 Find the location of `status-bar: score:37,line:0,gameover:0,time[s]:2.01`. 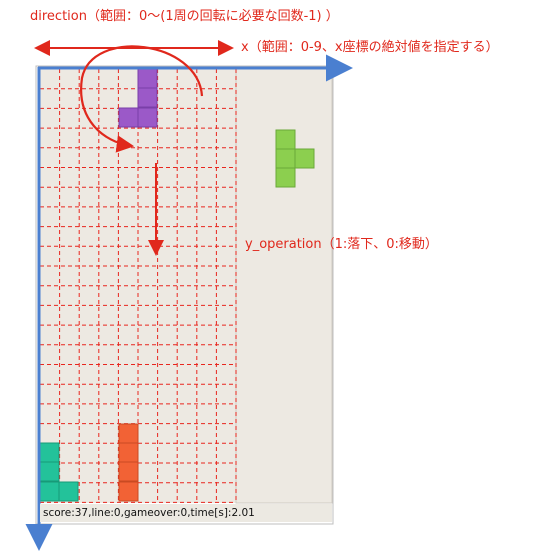

status-bar: score:37,line:0,gameover:0,time[s]:2.01 is located at coordinates (186, 513).